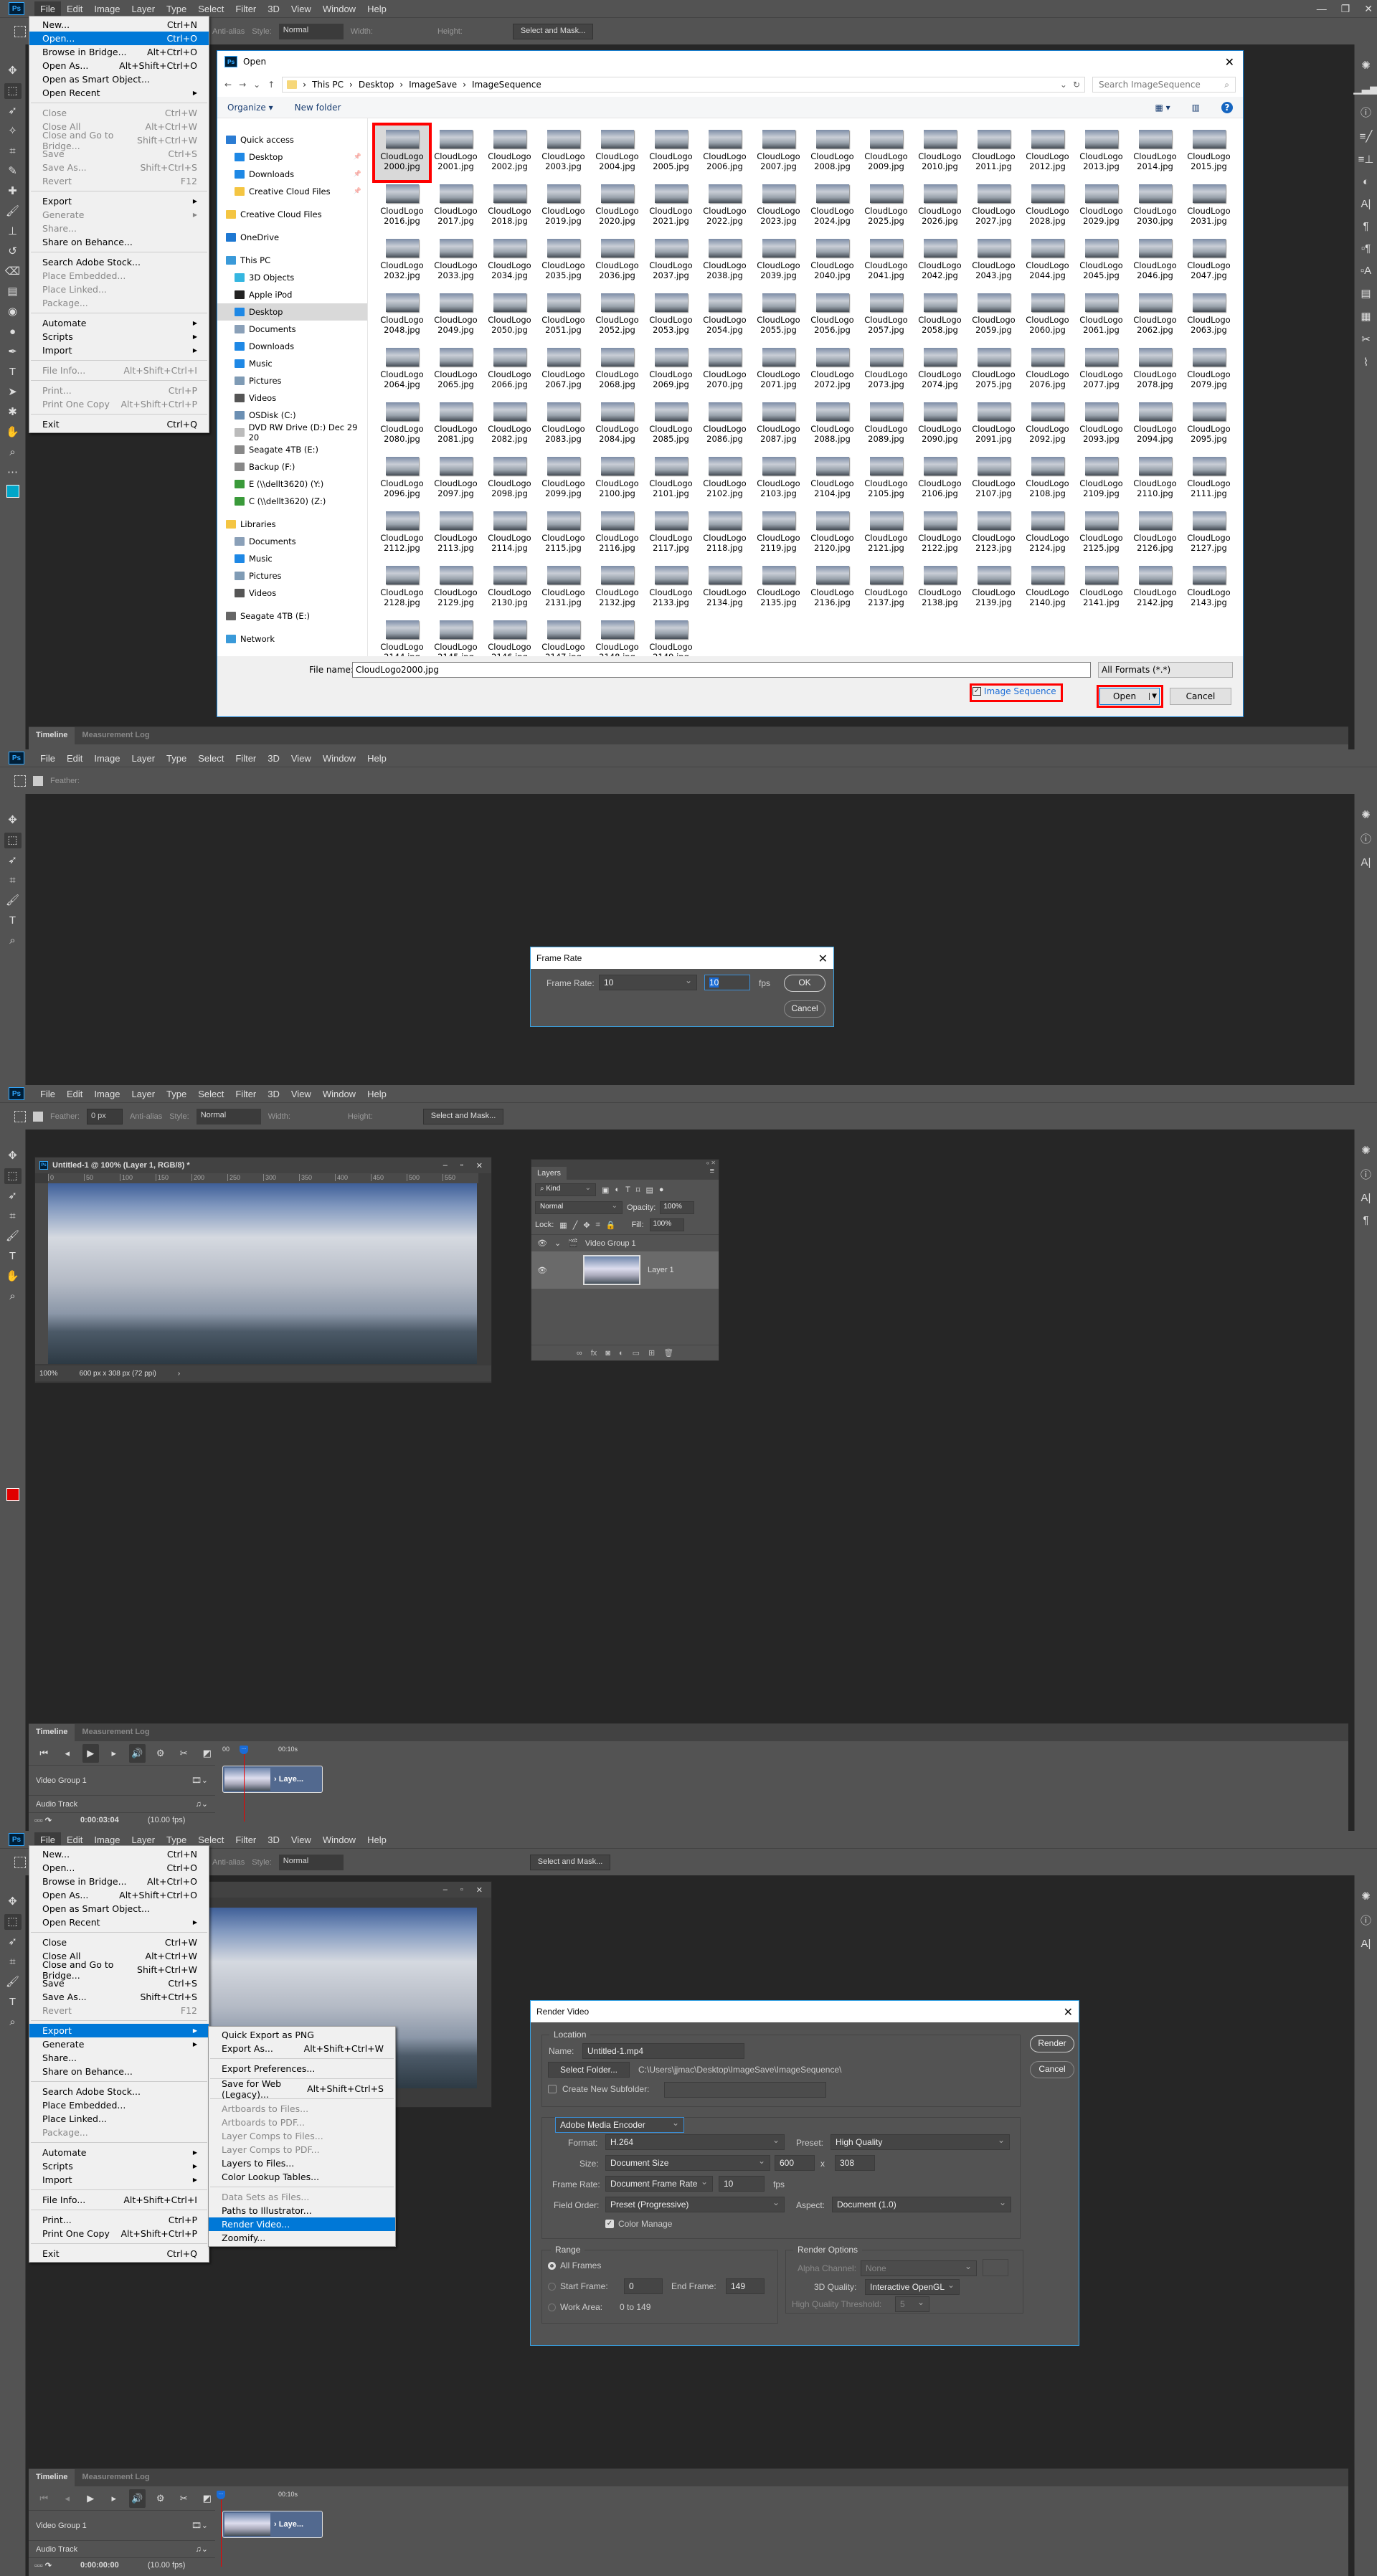  I want to click on file-item: CloudLogo 2015.jpg, so click(1209, 153).